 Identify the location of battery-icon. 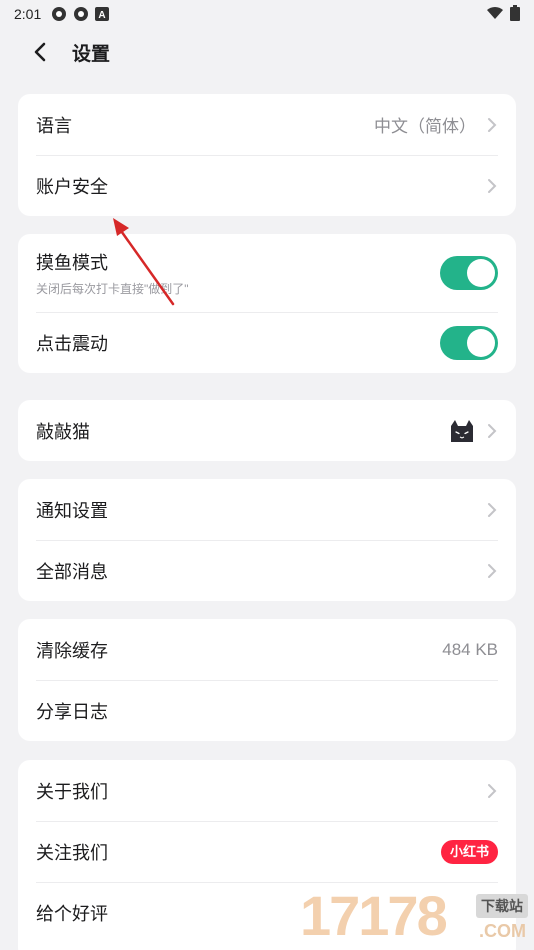
(515, 14).